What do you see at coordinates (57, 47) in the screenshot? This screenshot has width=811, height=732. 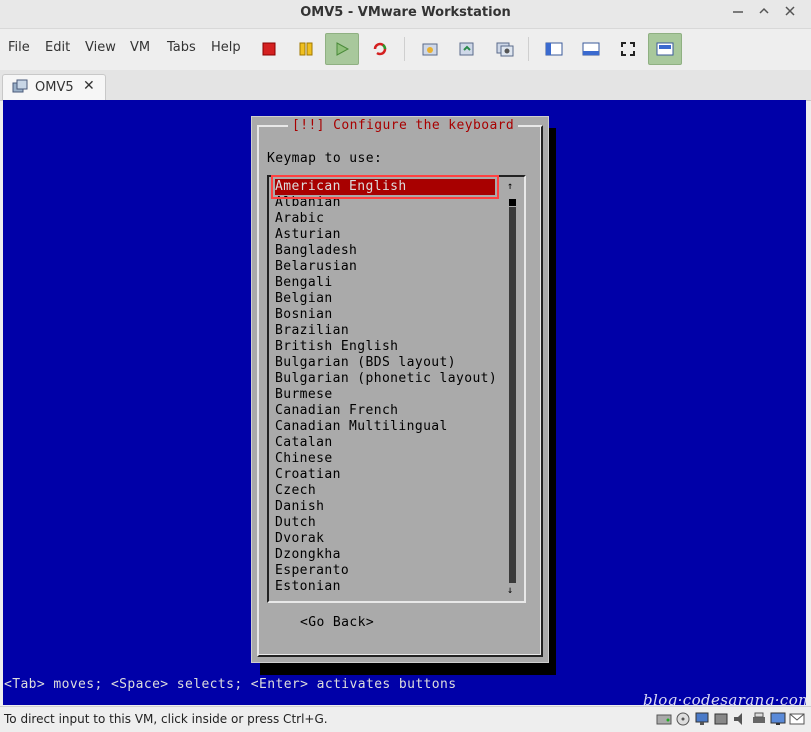 I see `menu-edit: Edit` at bounding box center [57, 47].